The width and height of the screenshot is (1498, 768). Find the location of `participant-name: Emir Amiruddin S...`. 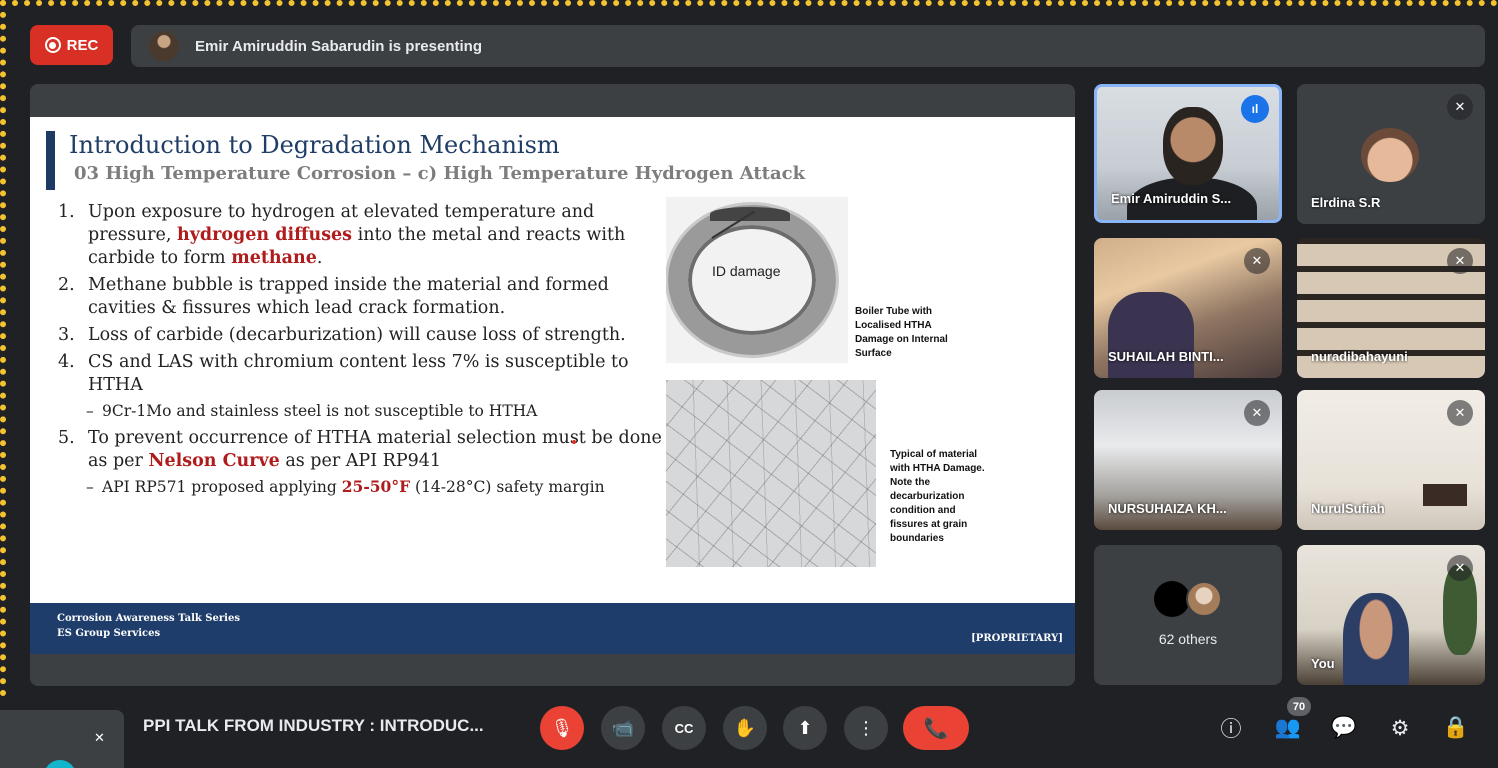

participant-name: Emir Amiruddin S... is located at coordinates (1171, 198).